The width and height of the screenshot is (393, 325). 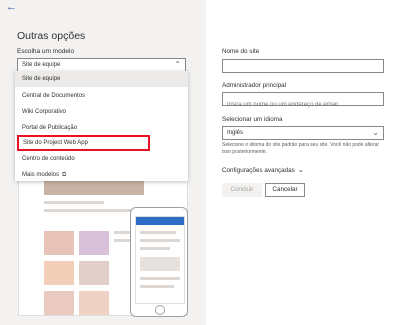 I want to click on arrow-left-icon: ←, so click(x=12, y=7).